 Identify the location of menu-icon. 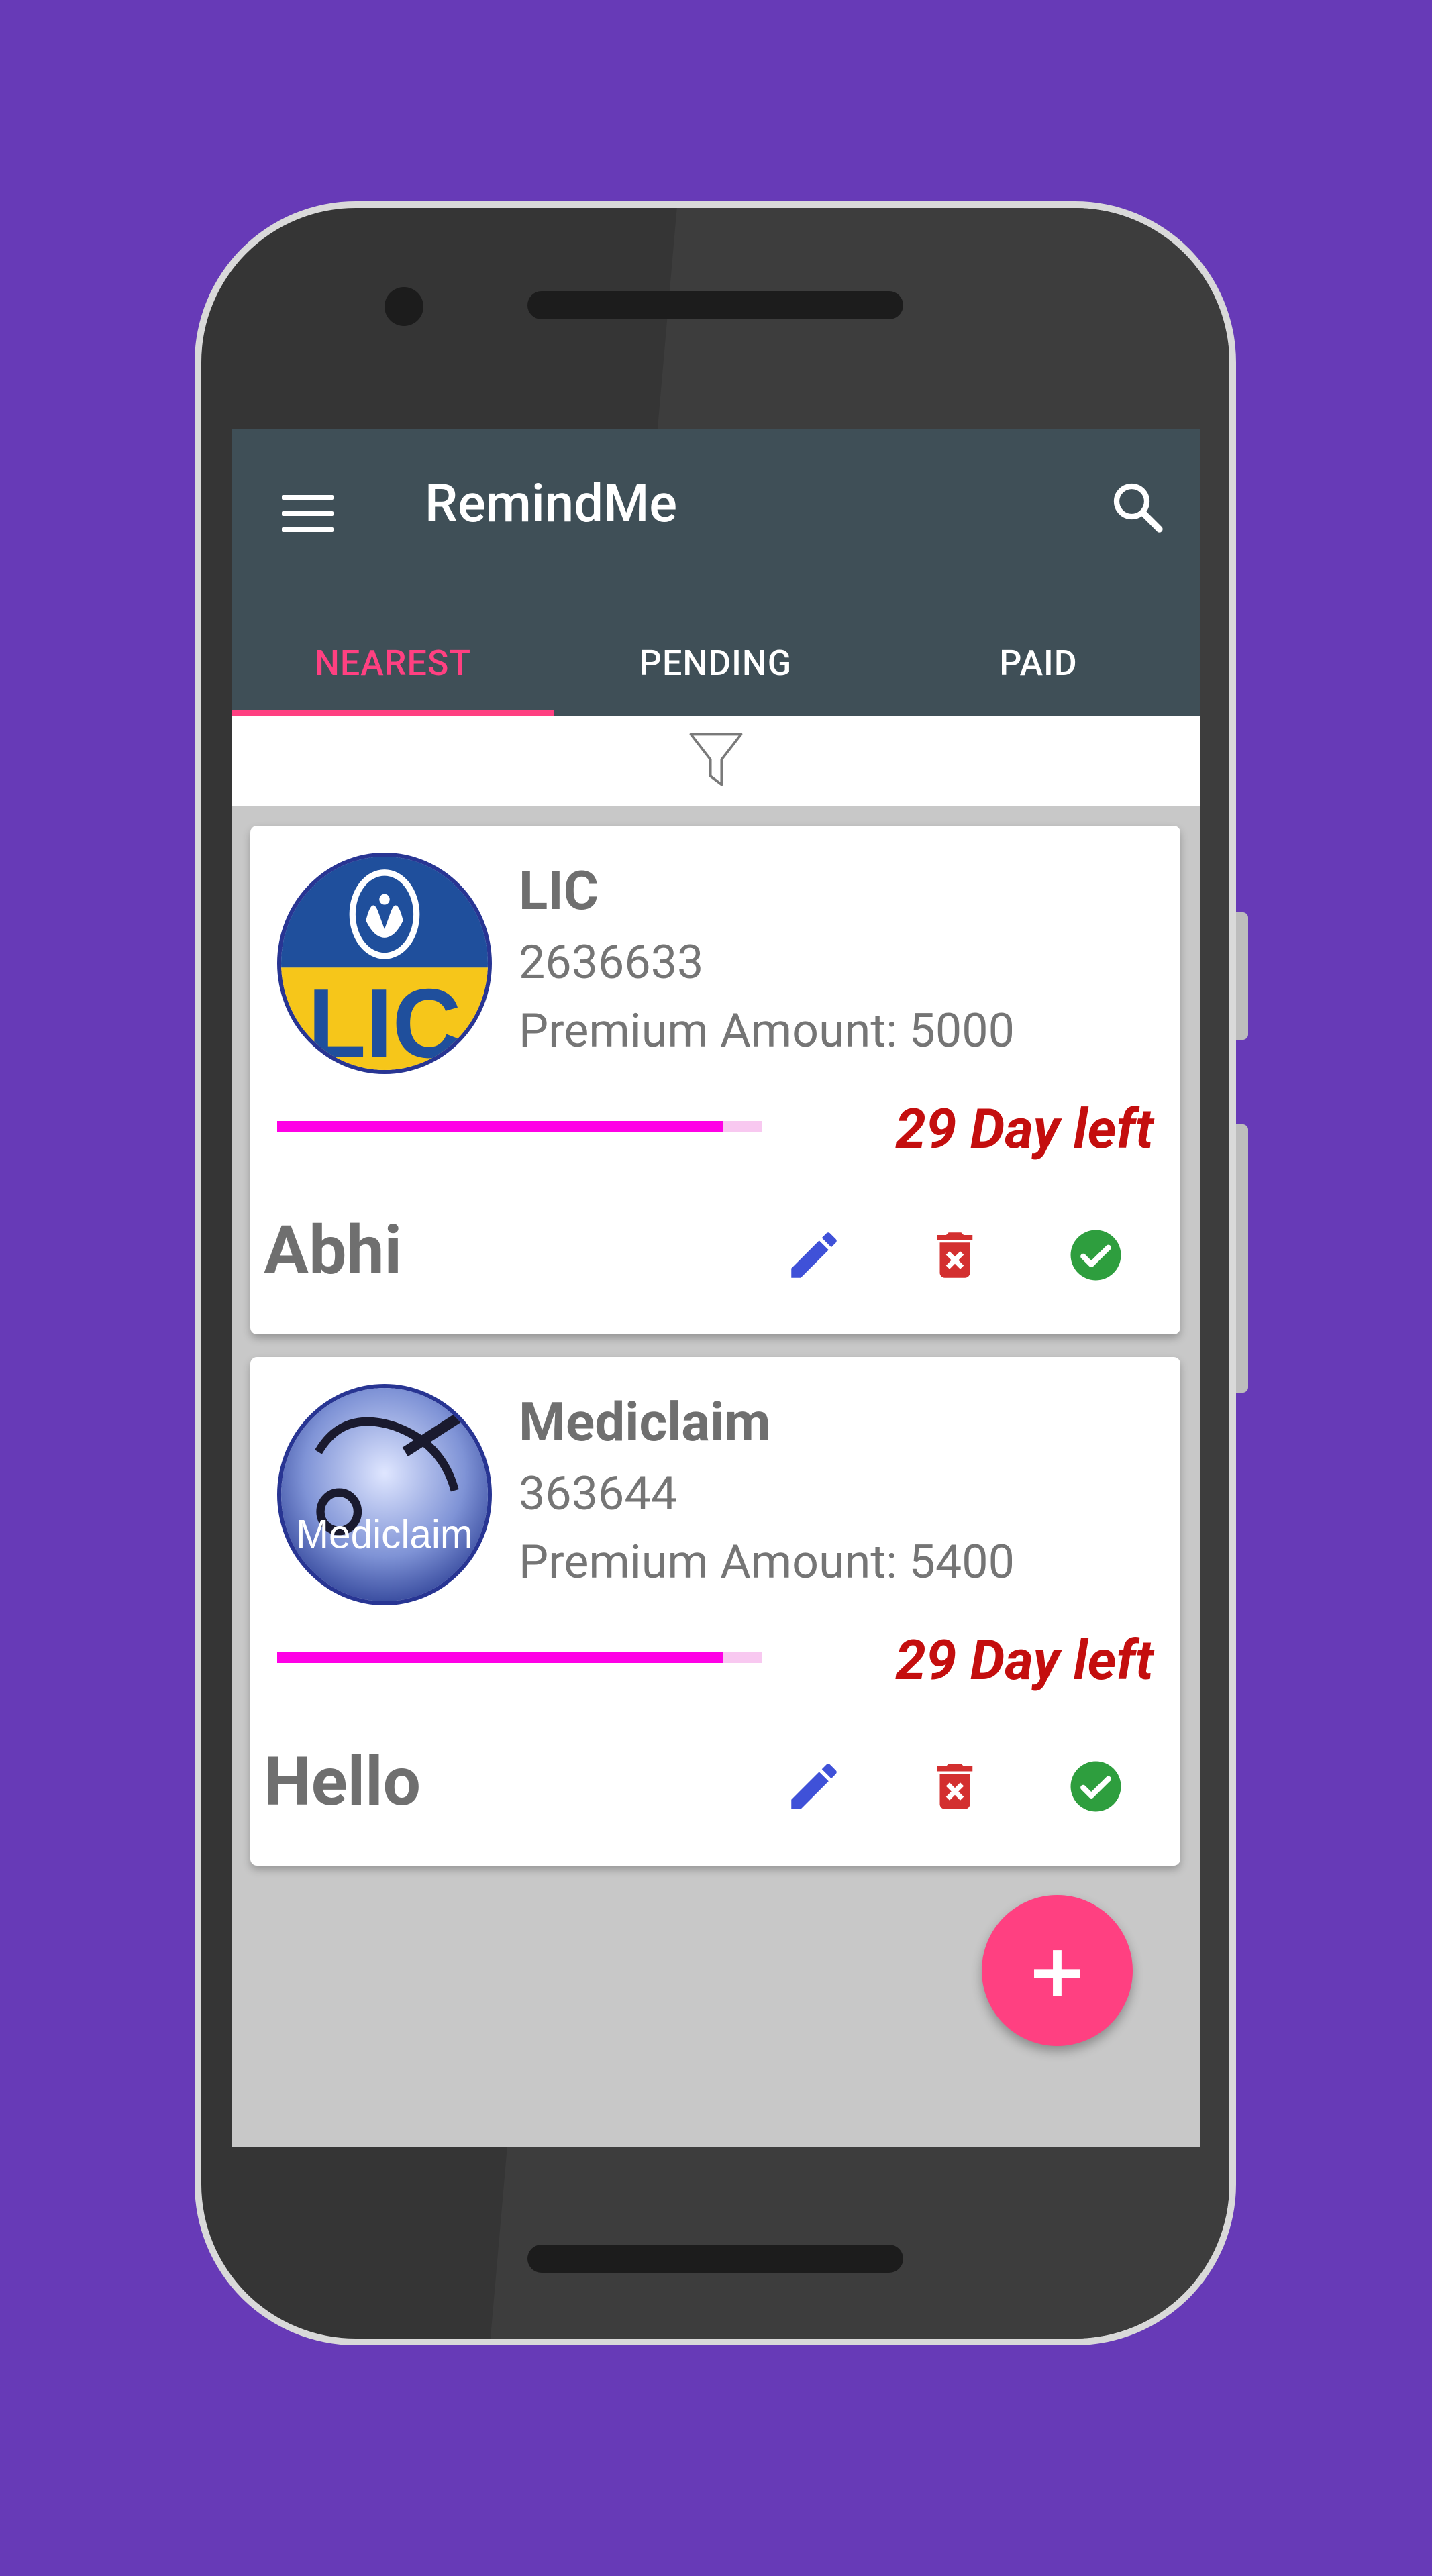
(305, 514).